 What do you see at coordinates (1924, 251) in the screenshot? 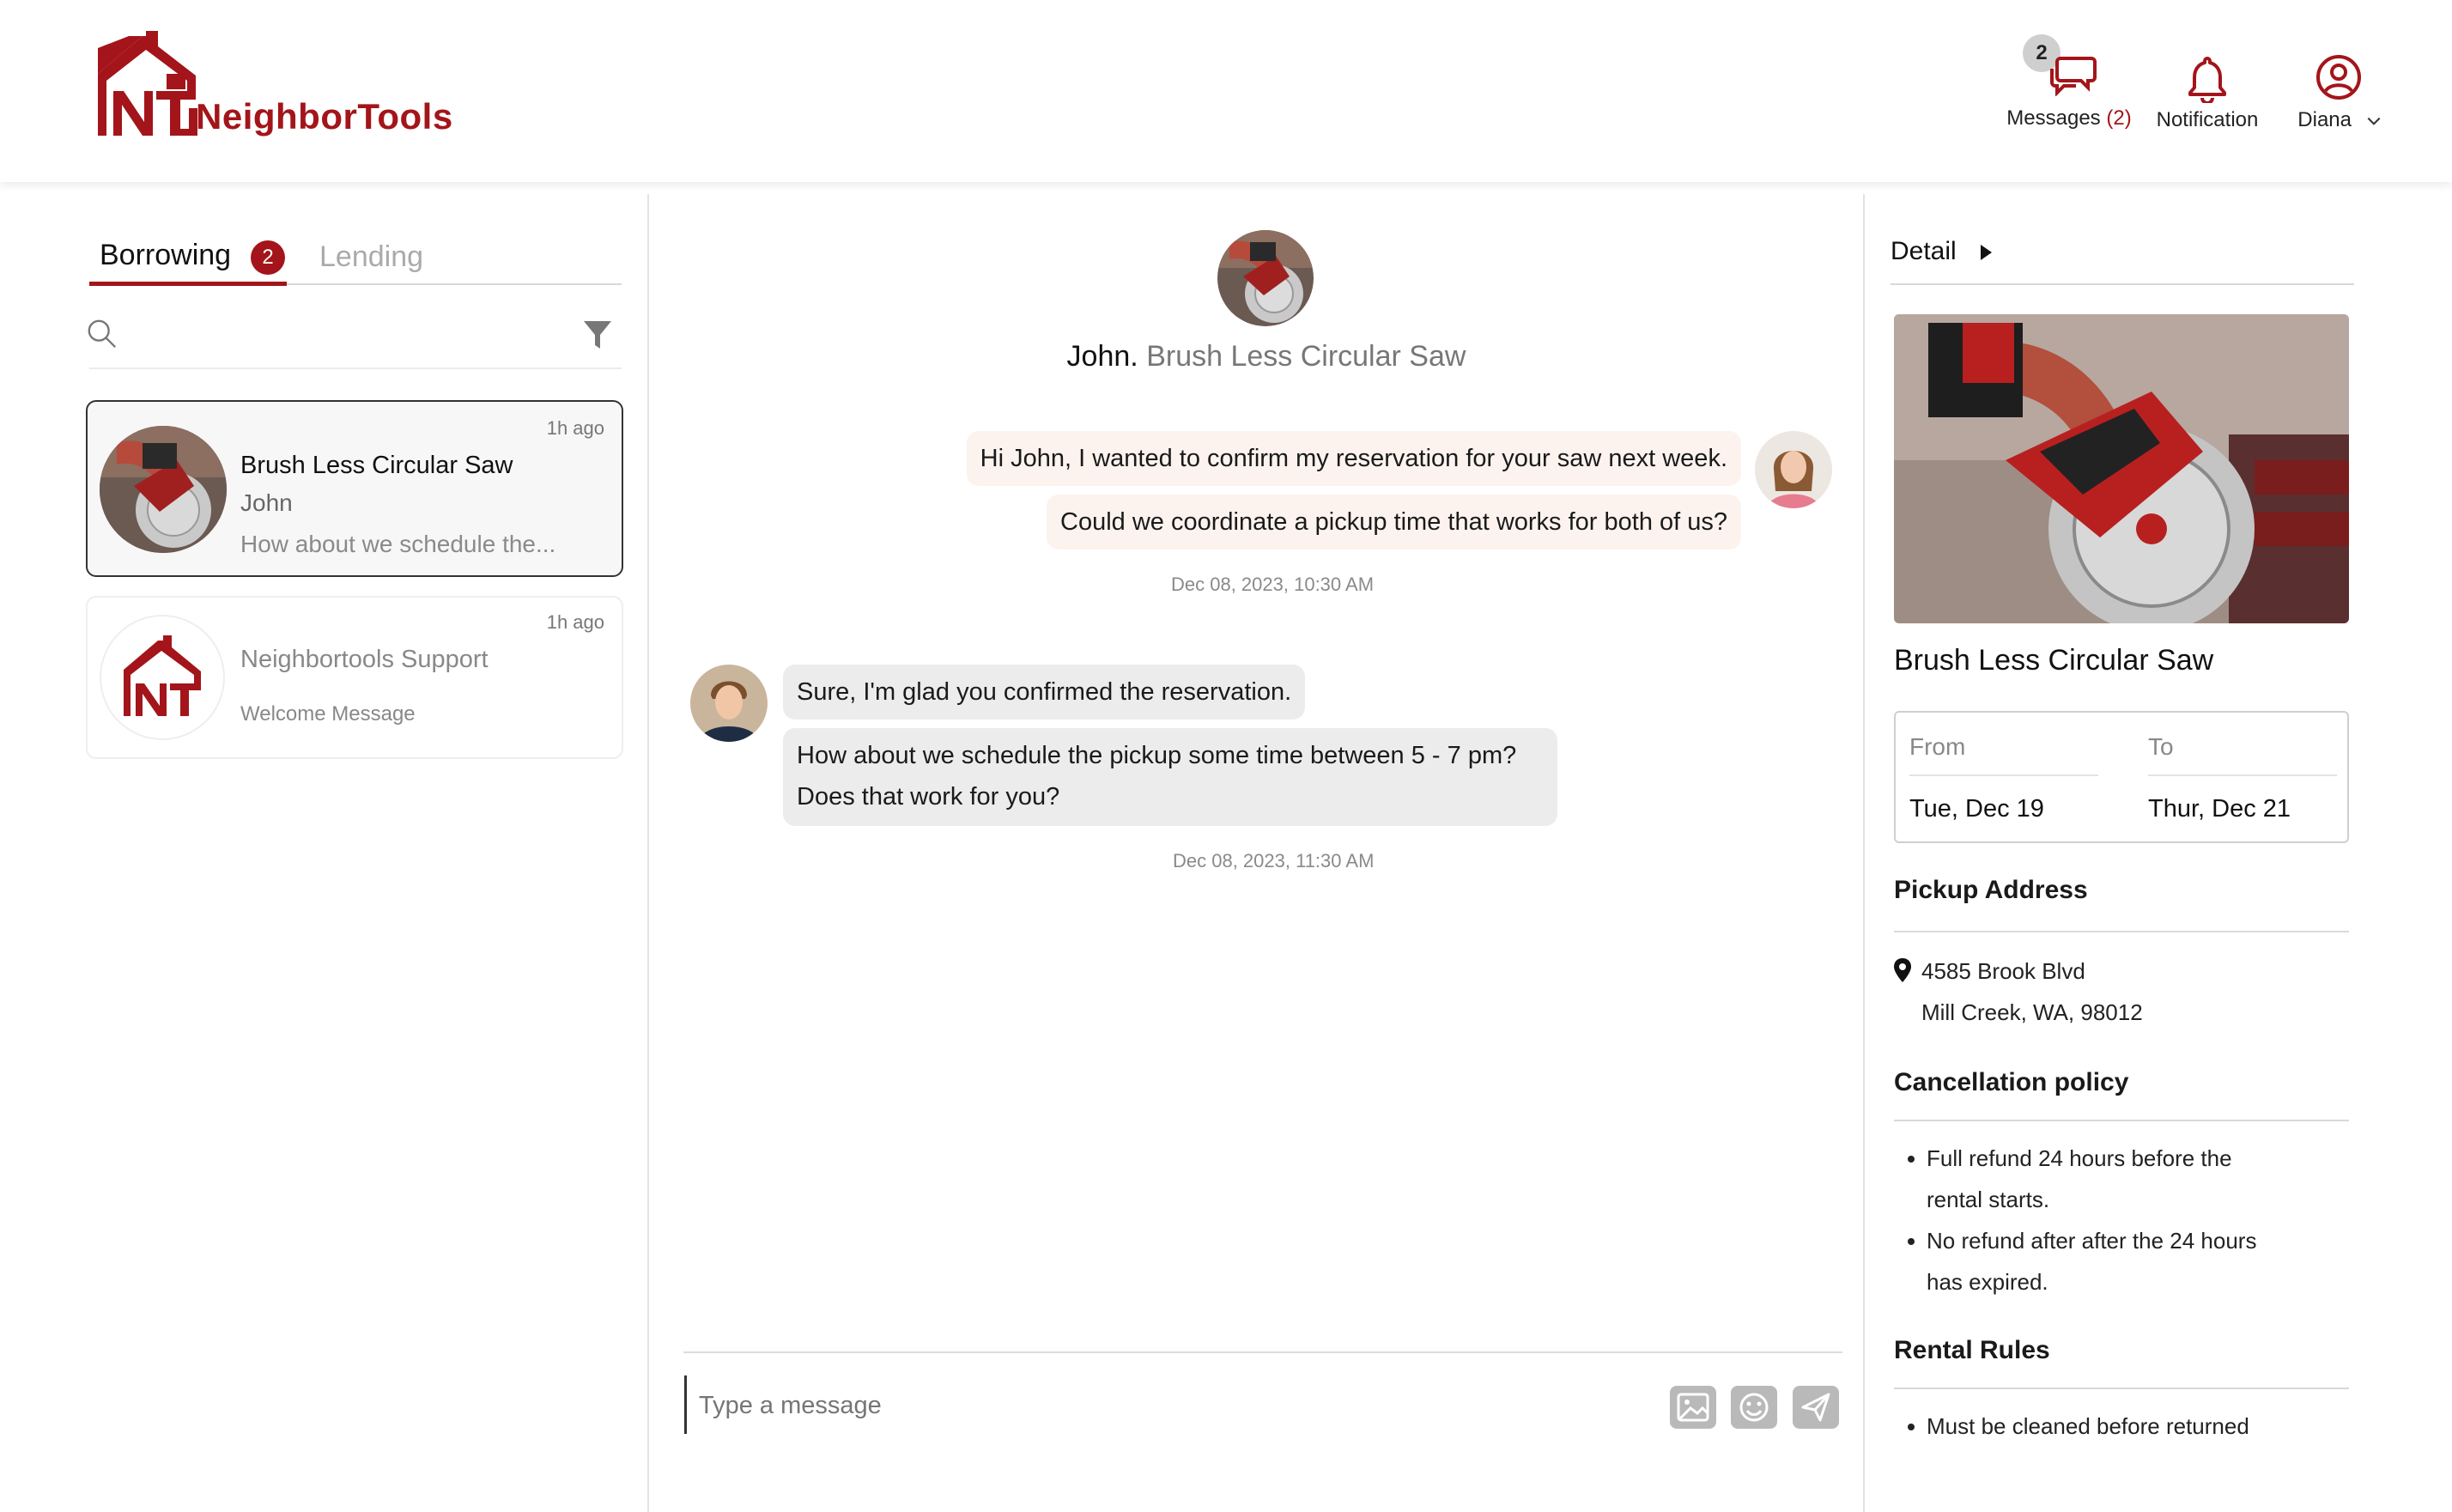
I see `detail-heading: Detail` at bounding box center [1924, 251].